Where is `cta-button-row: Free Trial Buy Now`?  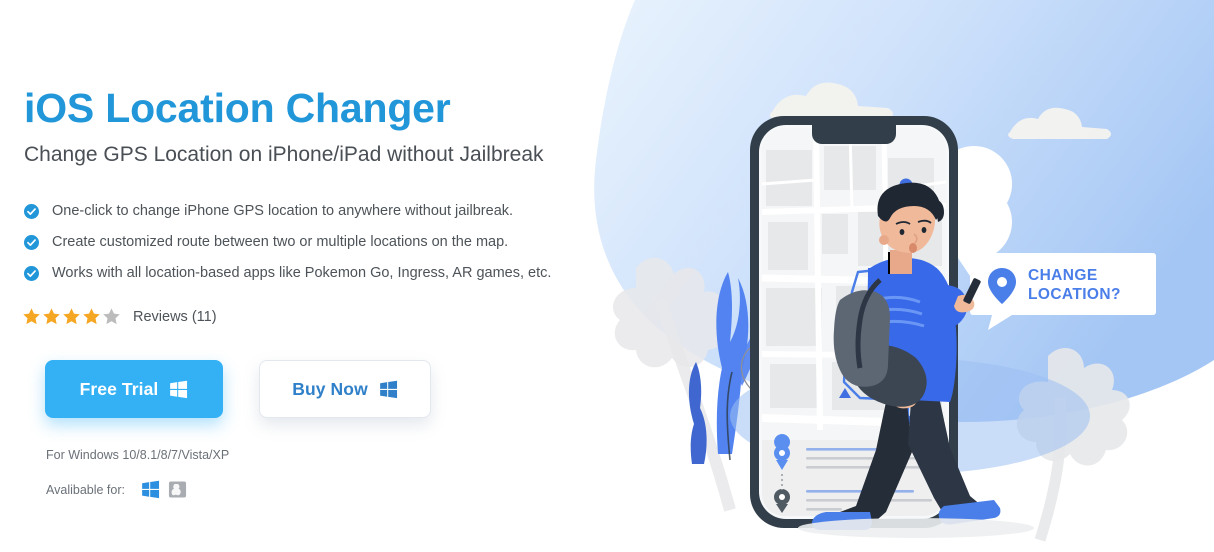
cta-button-row: Free Trial Buy Now is located at coordinates (238, 389).